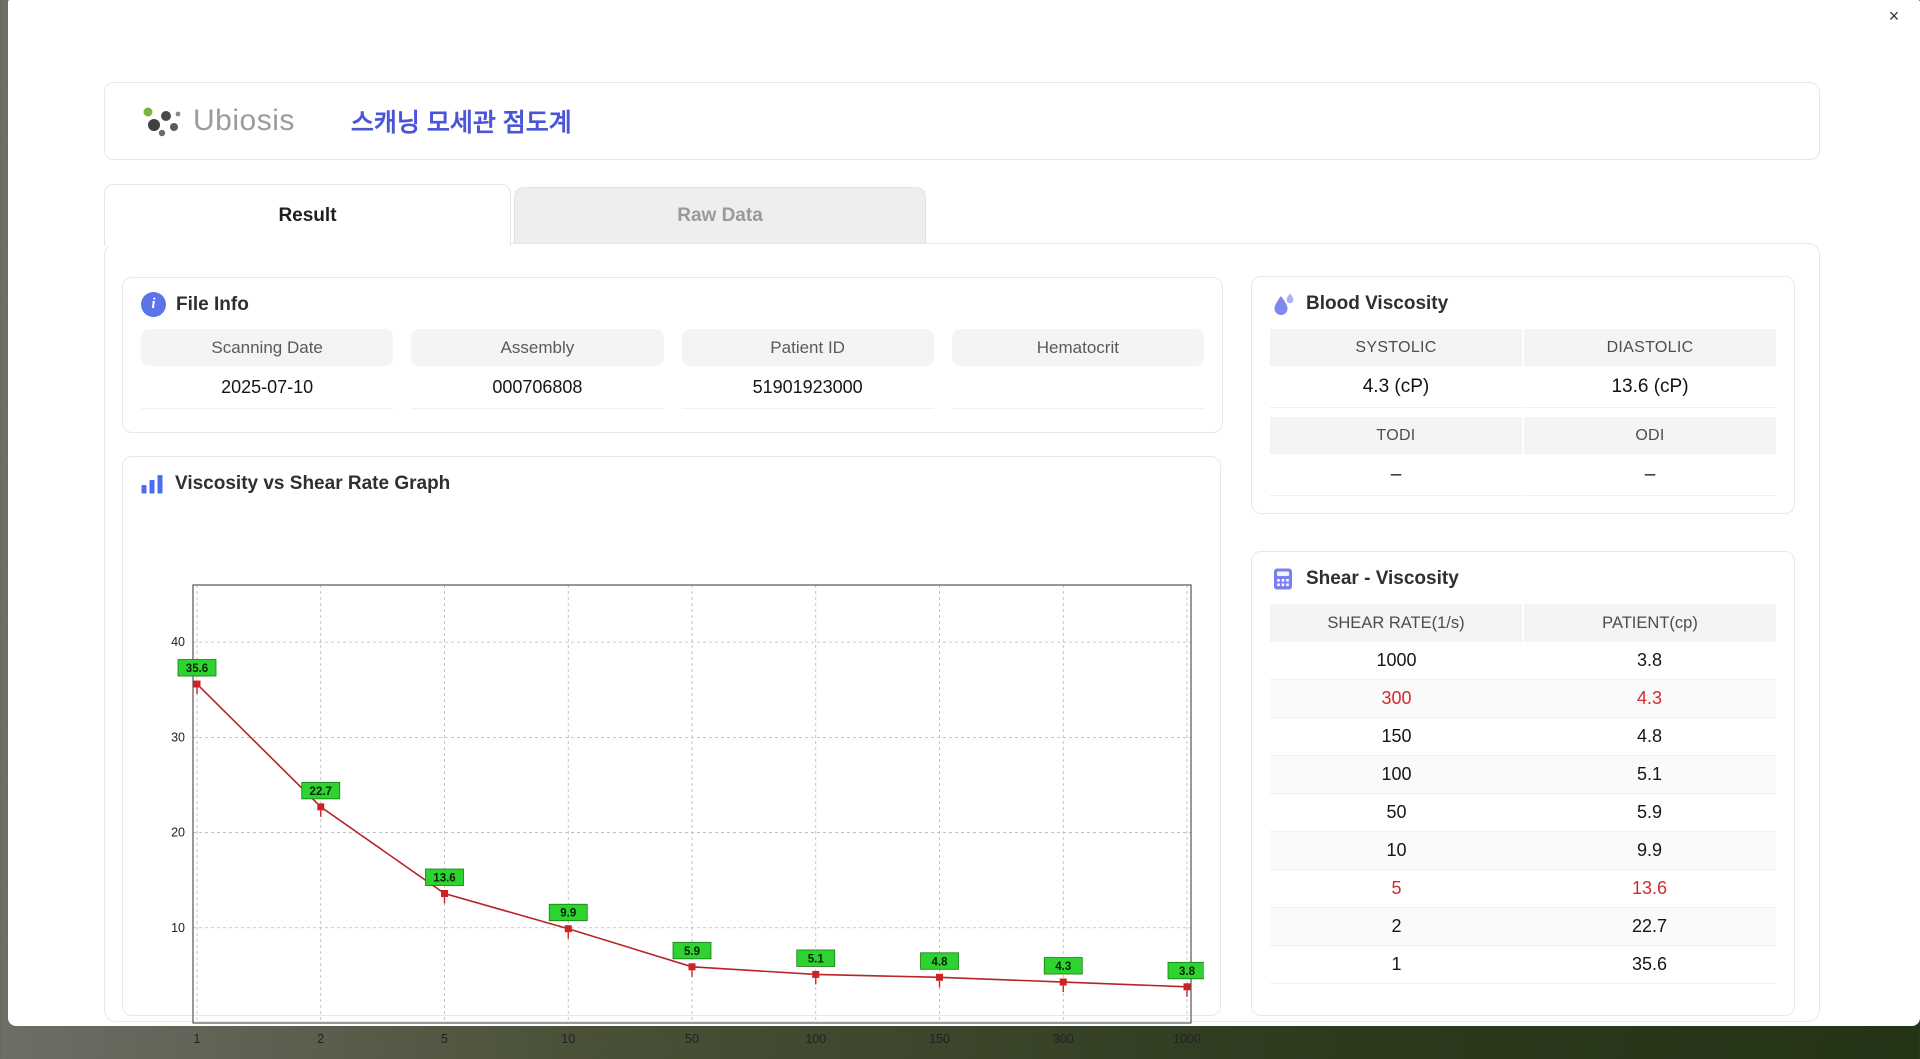  Describe the element at coordinates (1396, 623) in the screenshot. I see `shear-col-rate: SHEAR RATE(1/s)` at that location.